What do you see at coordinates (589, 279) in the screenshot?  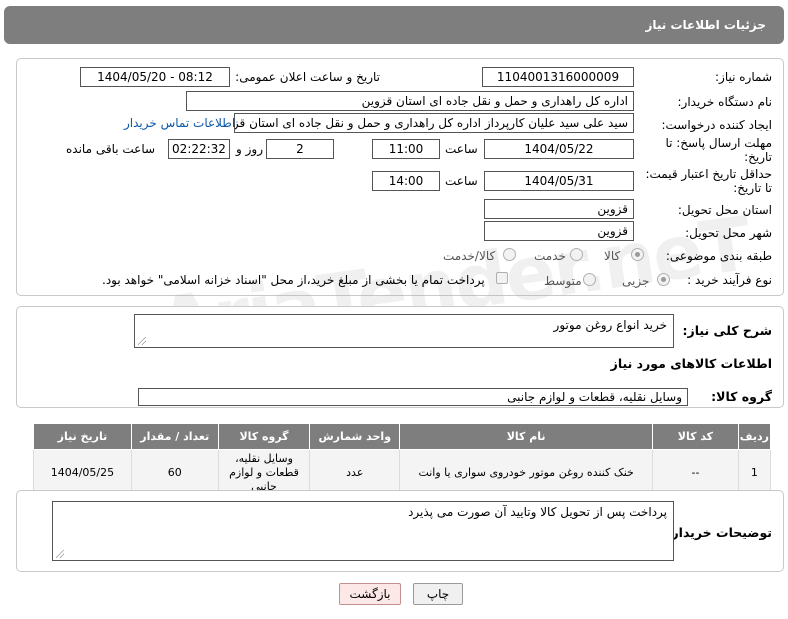 I see `process-radio-medium` at bounding box center [589, 279].